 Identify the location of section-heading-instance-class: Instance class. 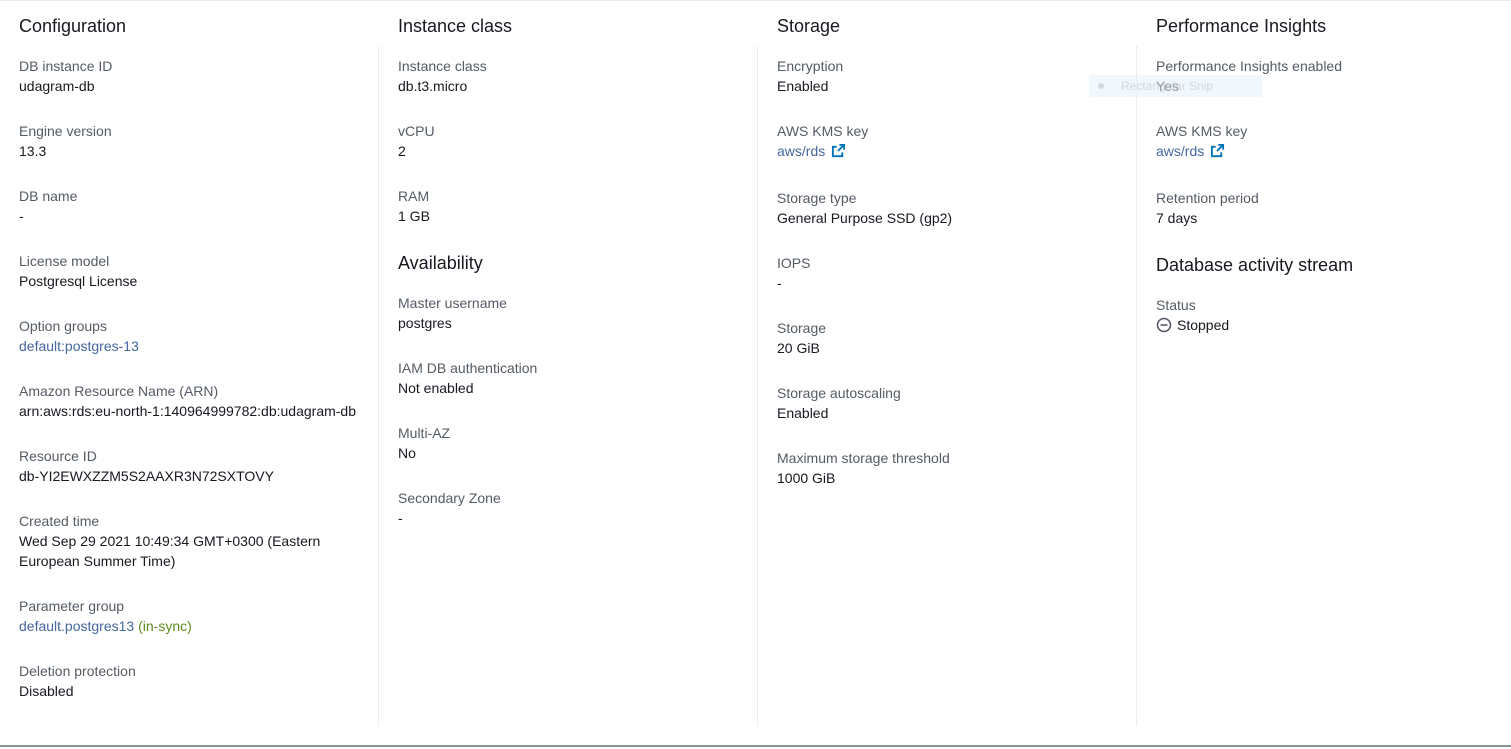
(455, 26).